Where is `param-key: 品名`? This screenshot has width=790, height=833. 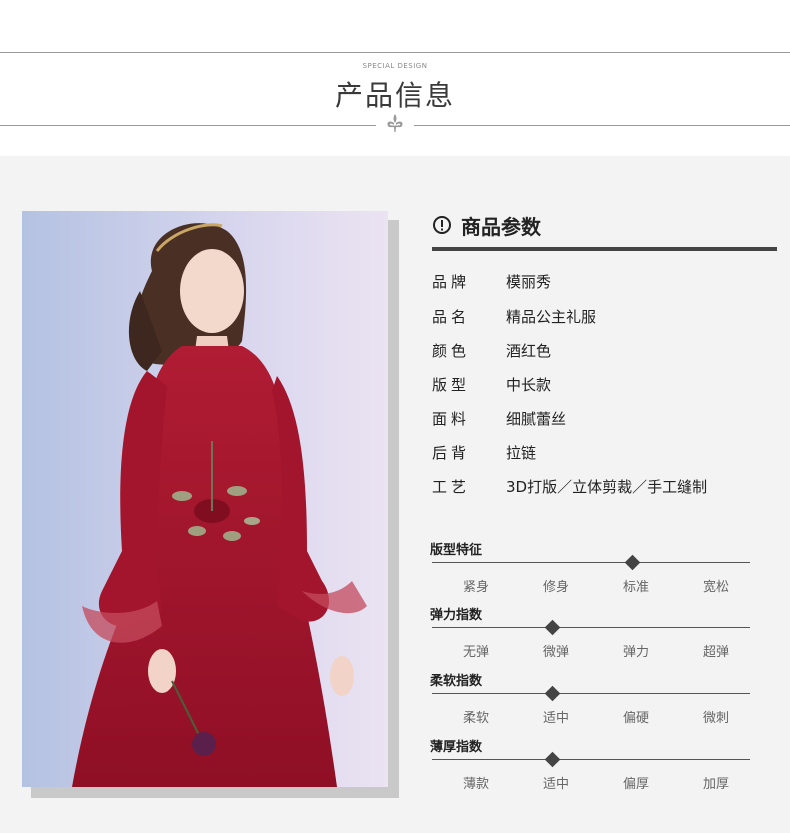
param-key: 品名 is located at coordinates (451, 317).